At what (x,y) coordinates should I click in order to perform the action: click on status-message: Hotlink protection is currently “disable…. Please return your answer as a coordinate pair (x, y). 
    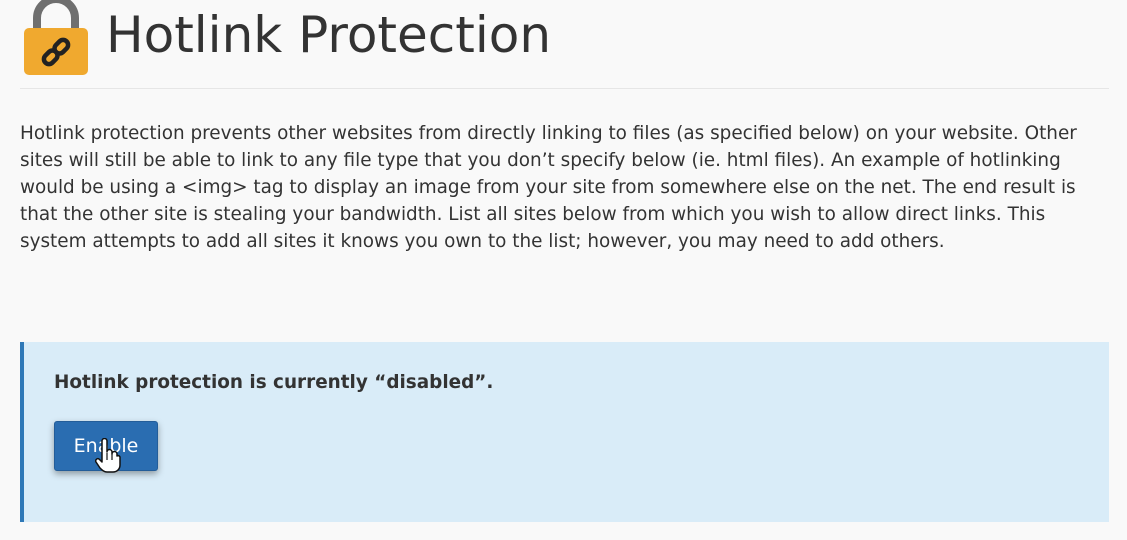
    Looking at the image, I should click on (274, 382).